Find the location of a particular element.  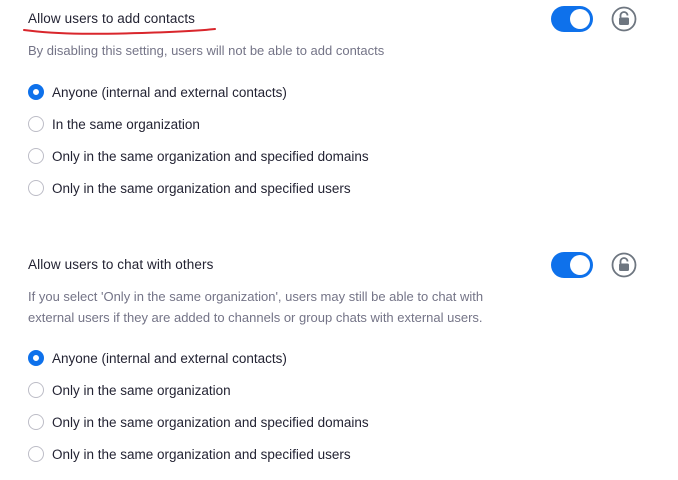

radio-option: In the same organization is located at coordinates (114, 124).